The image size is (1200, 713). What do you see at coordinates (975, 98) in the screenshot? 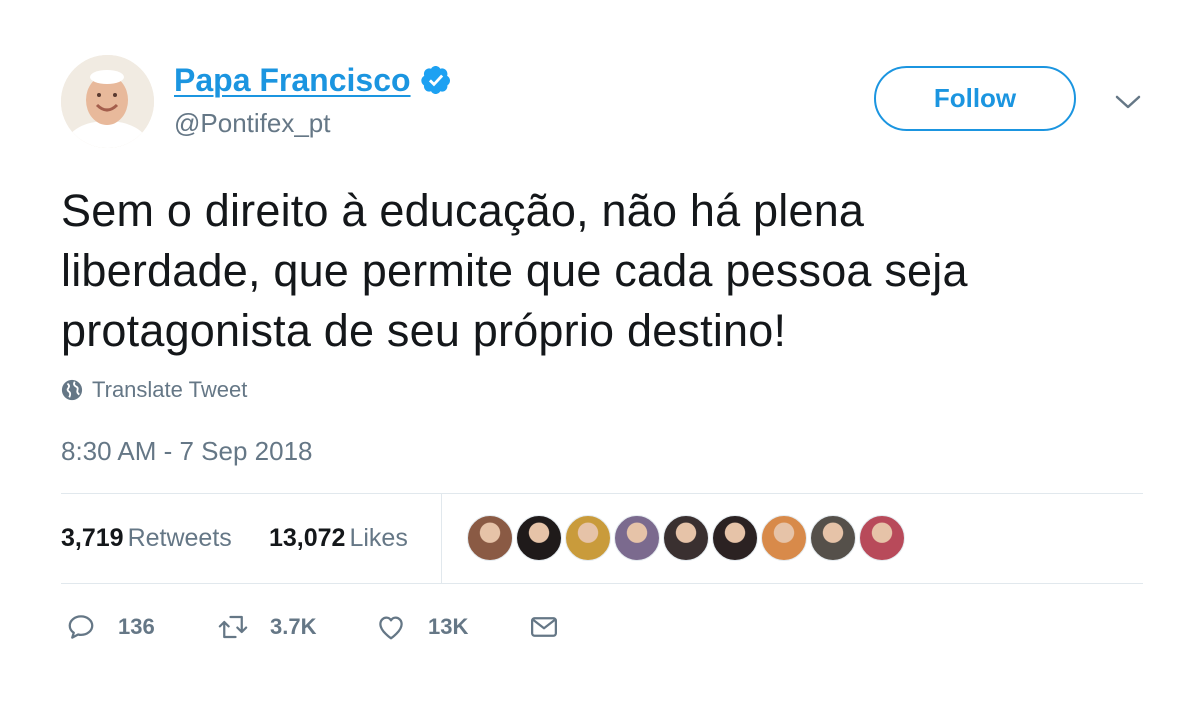
I see `follow-button: Follow` at bounding box center [975, 98].